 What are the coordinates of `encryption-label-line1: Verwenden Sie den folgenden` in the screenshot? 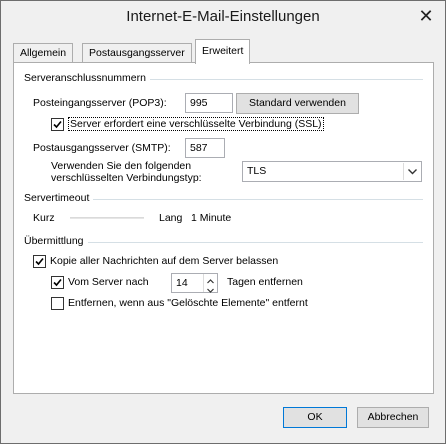 It's located at (121, 166).